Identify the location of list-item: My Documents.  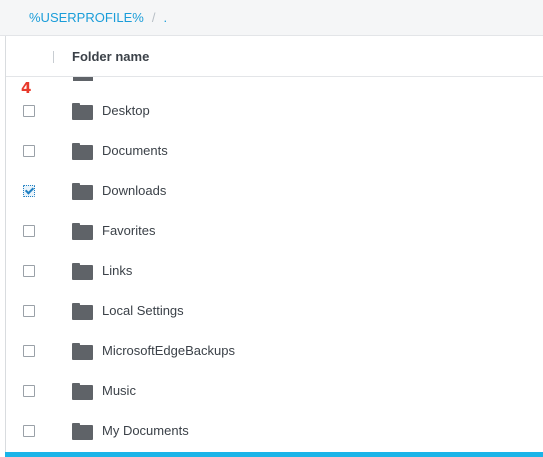
(274, 431).